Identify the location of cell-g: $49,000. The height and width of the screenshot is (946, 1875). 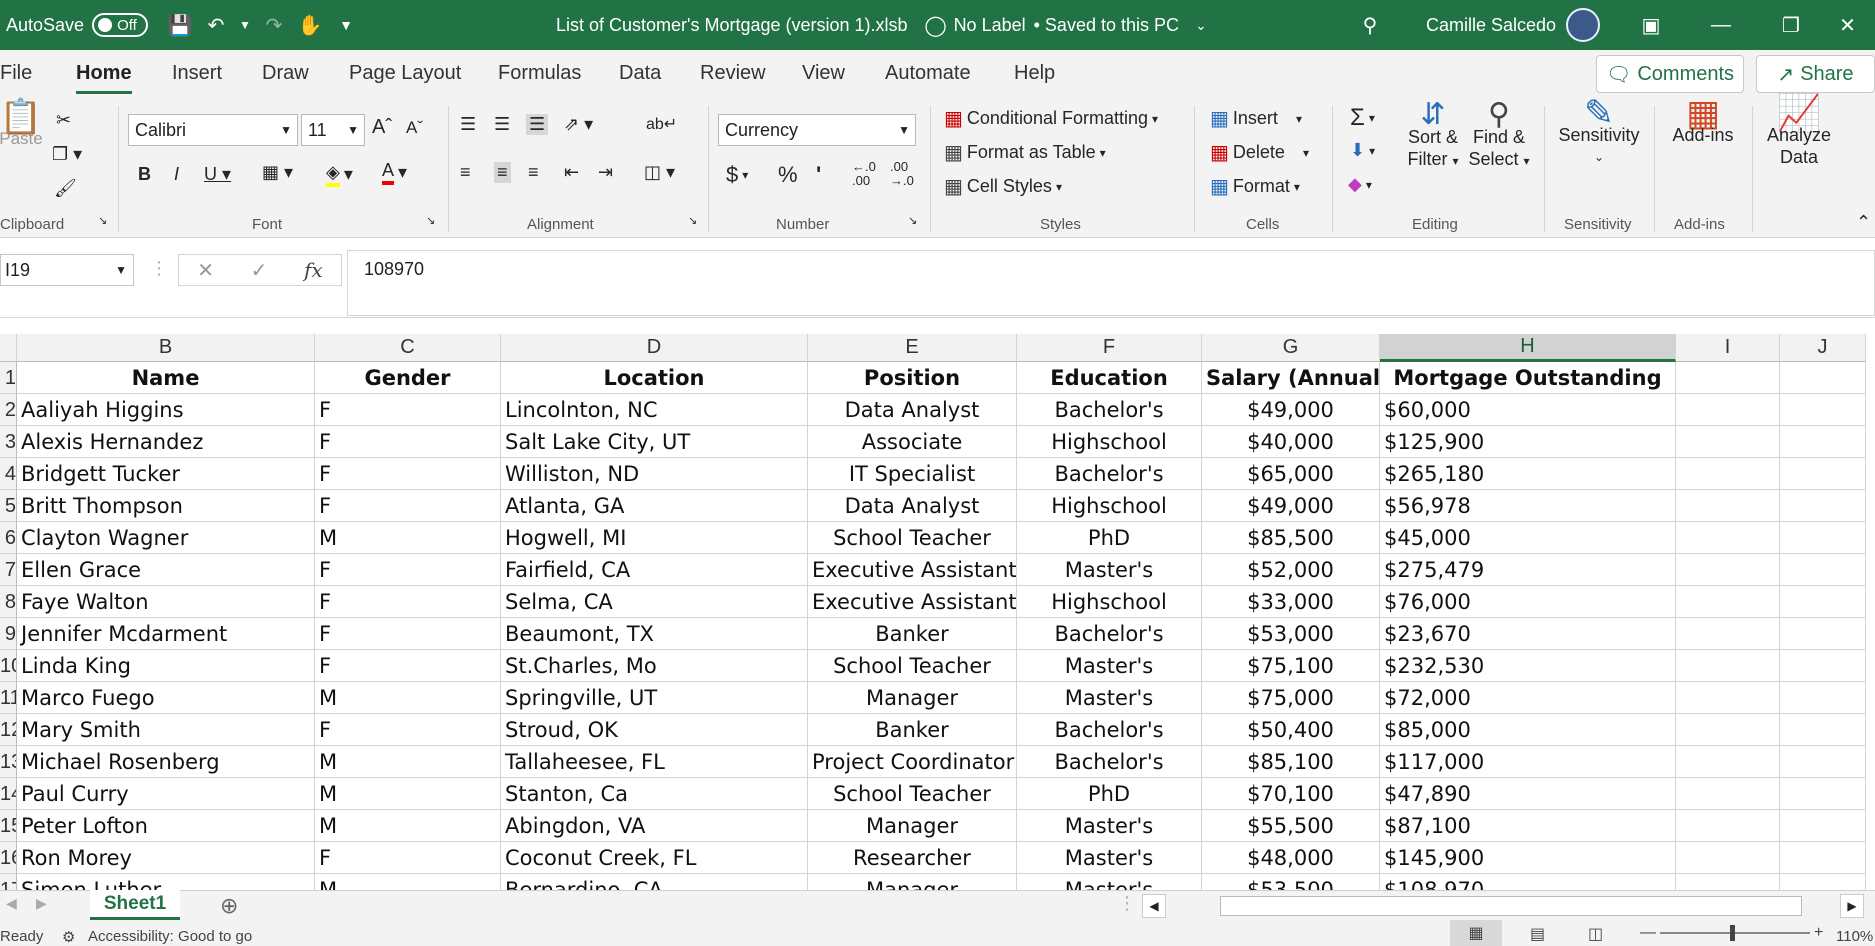
(1291, 506).